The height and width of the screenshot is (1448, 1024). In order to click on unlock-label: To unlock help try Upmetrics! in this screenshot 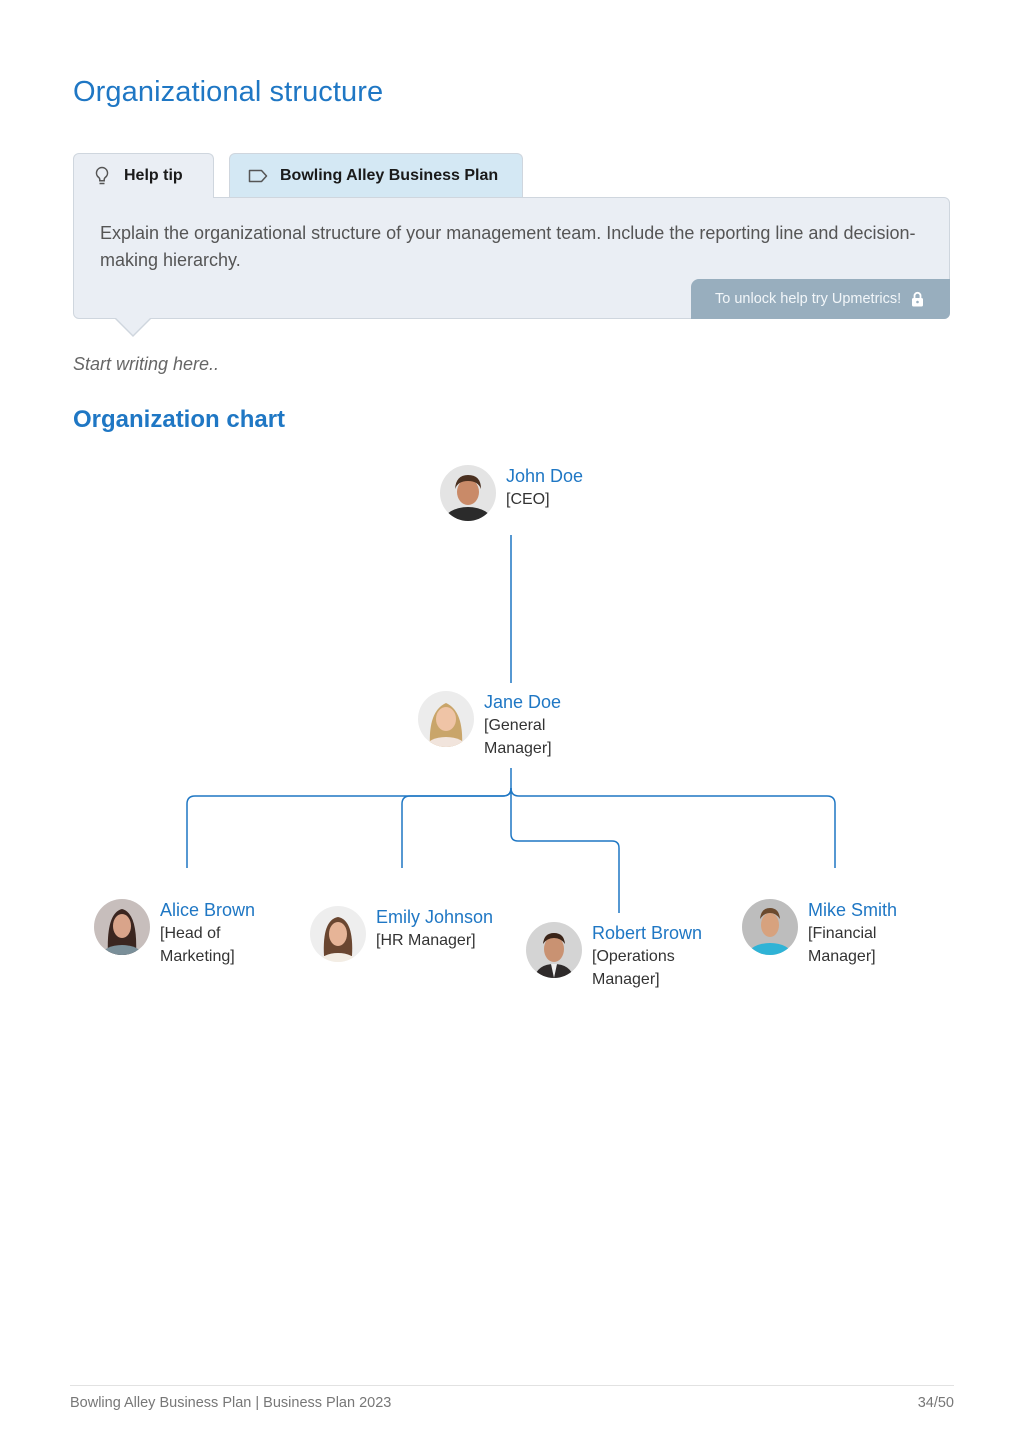, I will do `click(808, 299)`.